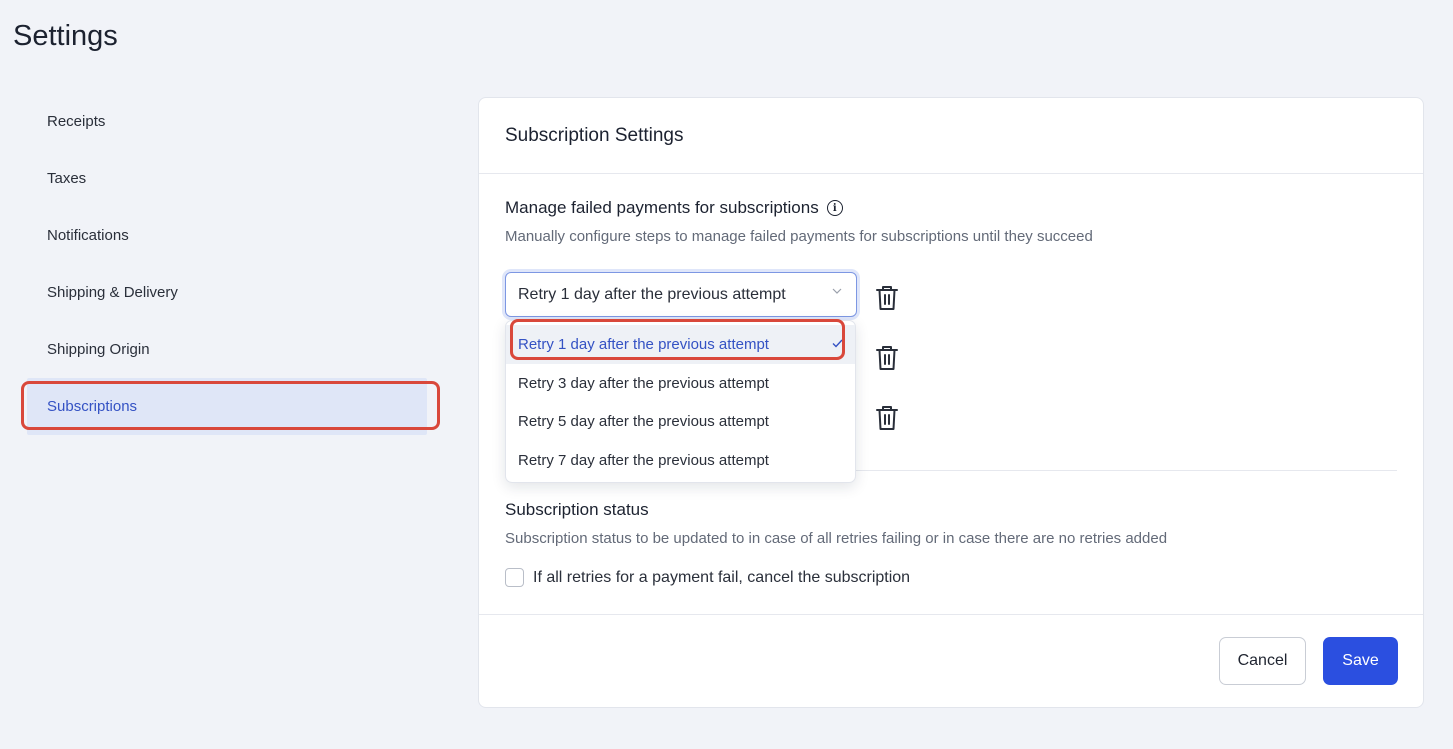 Image resolution: width=1453 pixels, height=749 pixels. What do you see at coordinates (643, 461) in the screenshot?
I see `retry-option-label: Retry 7 day after the previous attempt` at bounding box center [643, 461].